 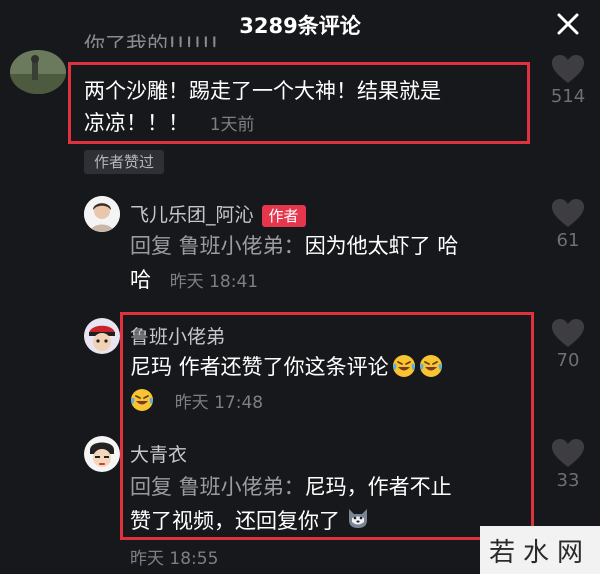 What do you see at coordinates (219, 403) in the screenshot?
I see `comment-time: 昨天 17:48` at bounding box center [219, 403].